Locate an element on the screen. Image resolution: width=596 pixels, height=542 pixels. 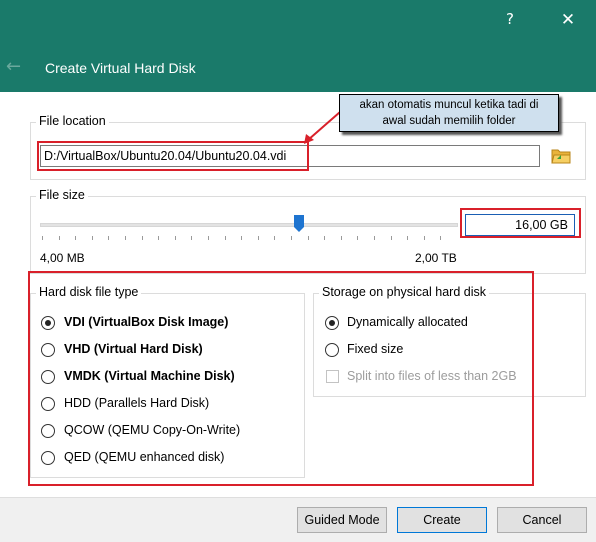
annotation-line-2: awal sudah memilih folder is located at coordinates (449, 121).